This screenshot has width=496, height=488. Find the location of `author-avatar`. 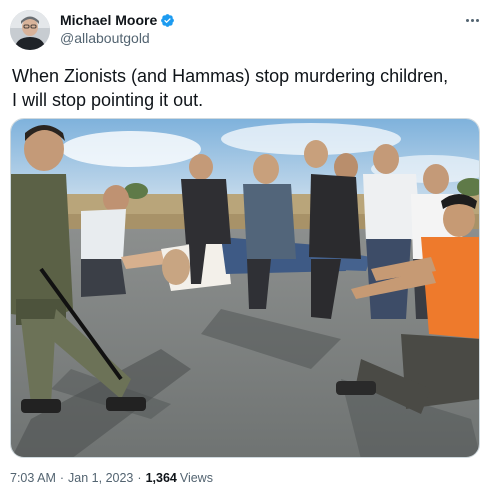

author-avatar is located at coordinates (30, 30).